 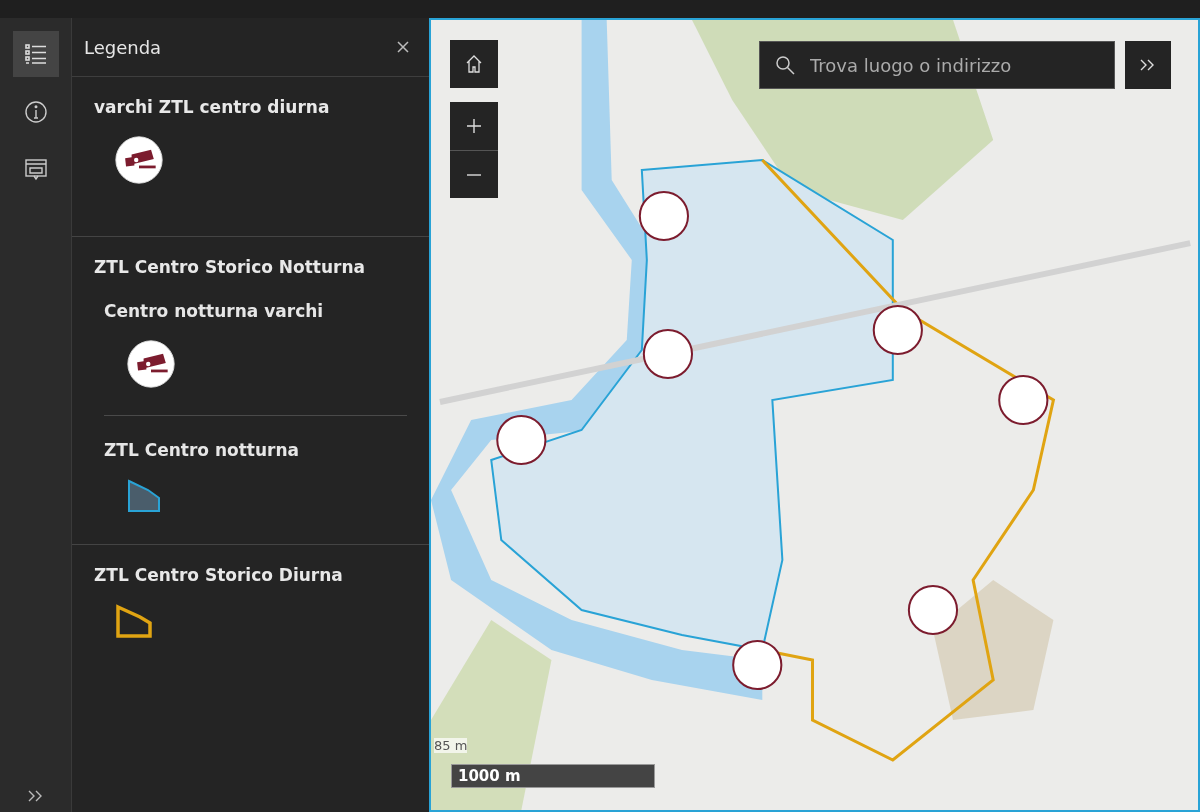 What do you see at coordinates (123, 47) in the screenshot?
I see `panel-title: Legenda` at bounding box center [123, 47].